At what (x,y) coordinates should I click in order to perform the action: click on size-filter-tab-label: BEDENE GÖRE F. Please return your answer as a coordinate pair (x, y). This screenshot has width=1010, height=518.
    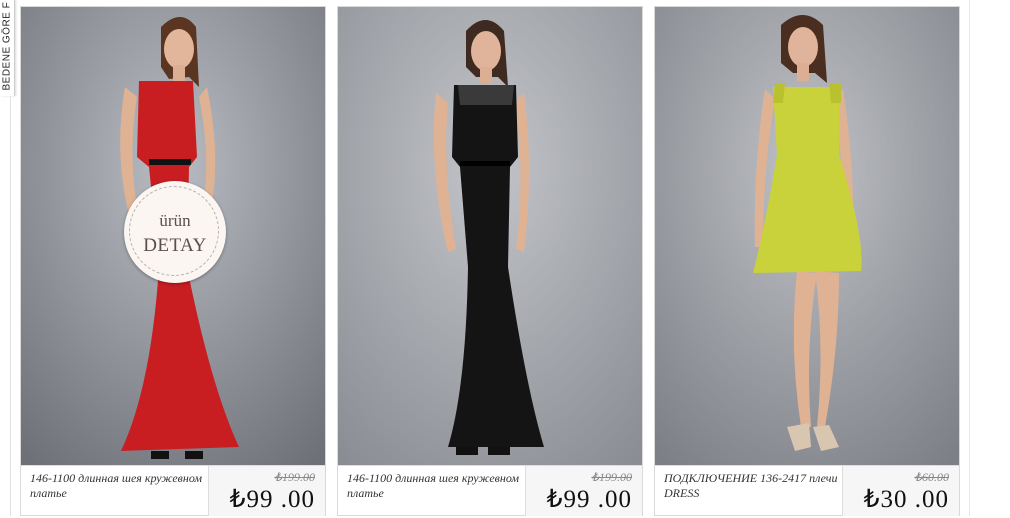
    Looking at the image, I should click on (7, 46).